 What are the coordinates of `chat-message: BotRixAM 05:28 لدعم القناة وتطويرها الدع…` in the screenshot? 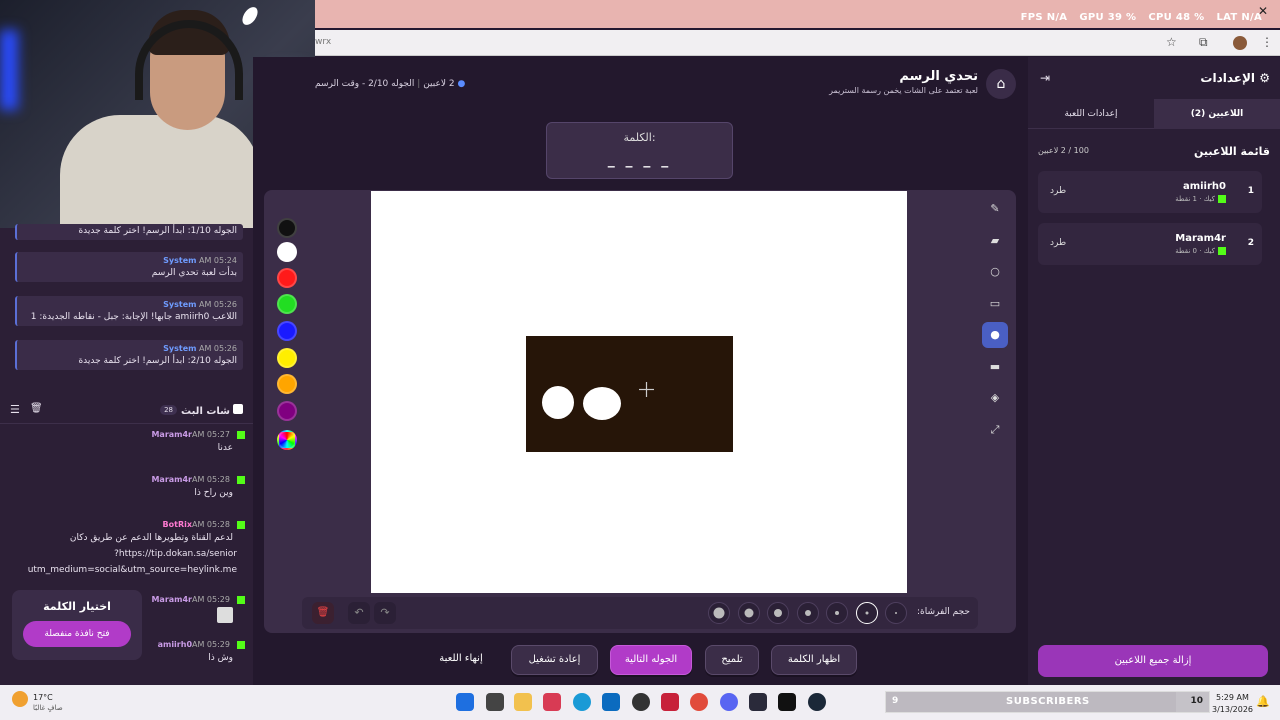 It's located at (122, 547).